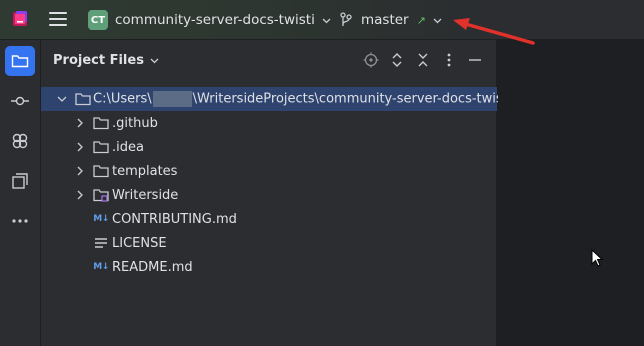 This screenshot has width=644, height=346. Describe the element at coordinates (98, 20) in the screenshot. I see `project-badge: CT` at that location.